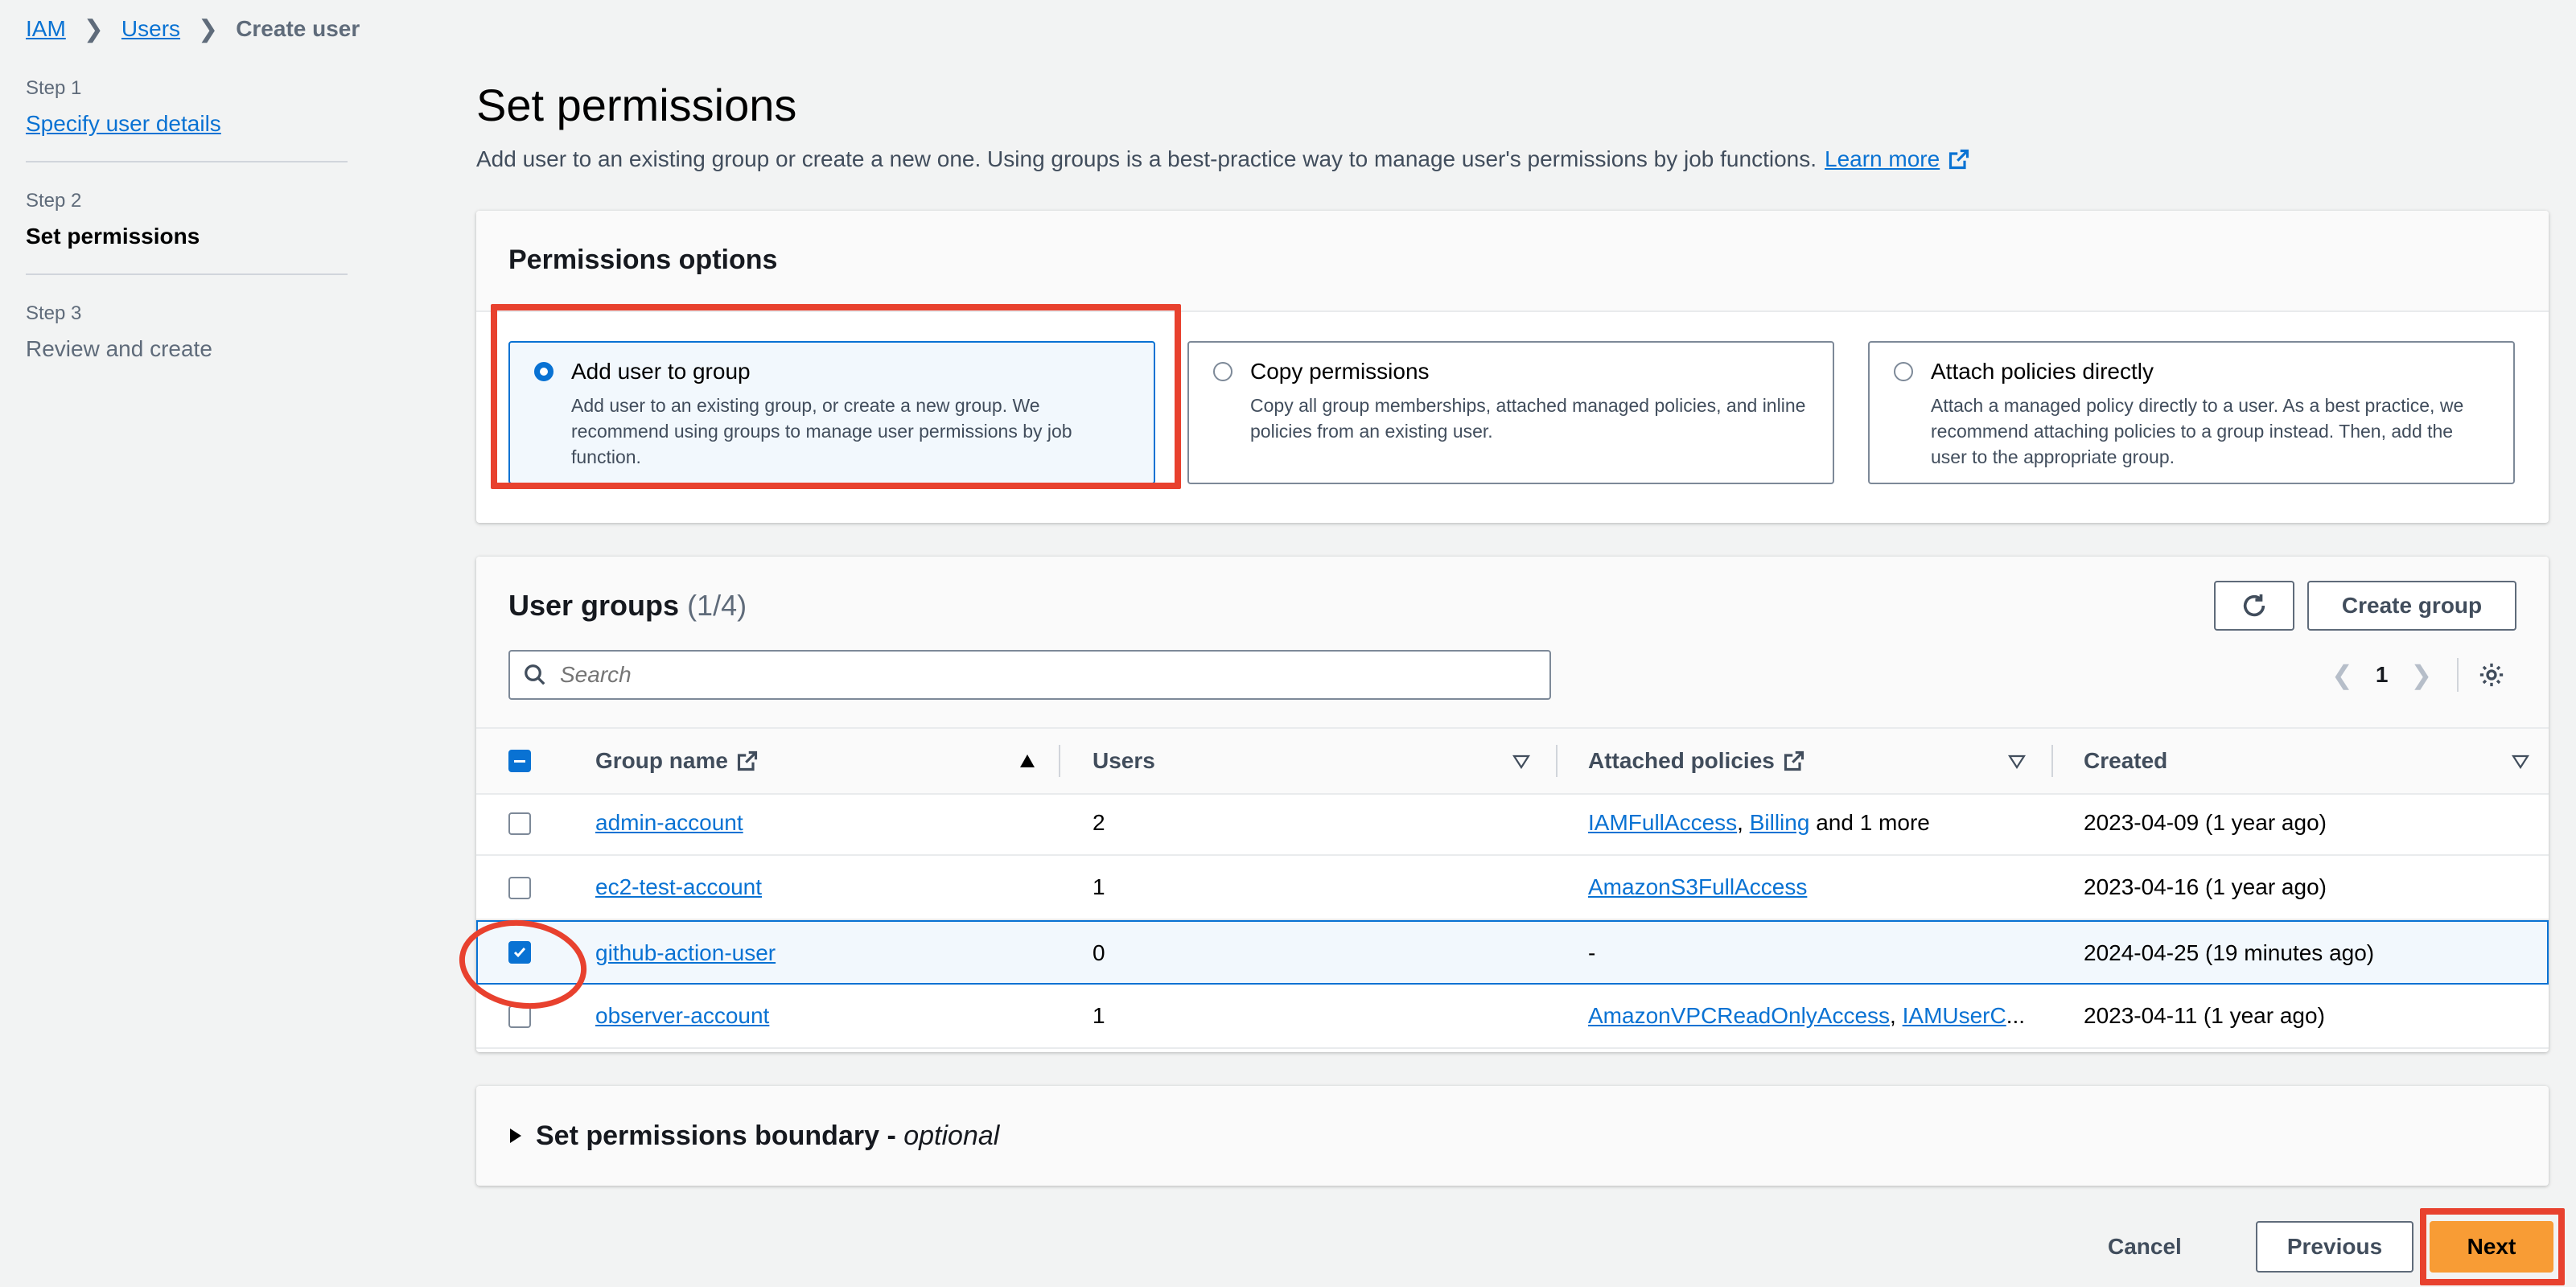 The height and width of the screenshot is (1287, 2576). I want to click on breadcrumb: IAM ❯ Users ❯ Create user, so click(193, 28).